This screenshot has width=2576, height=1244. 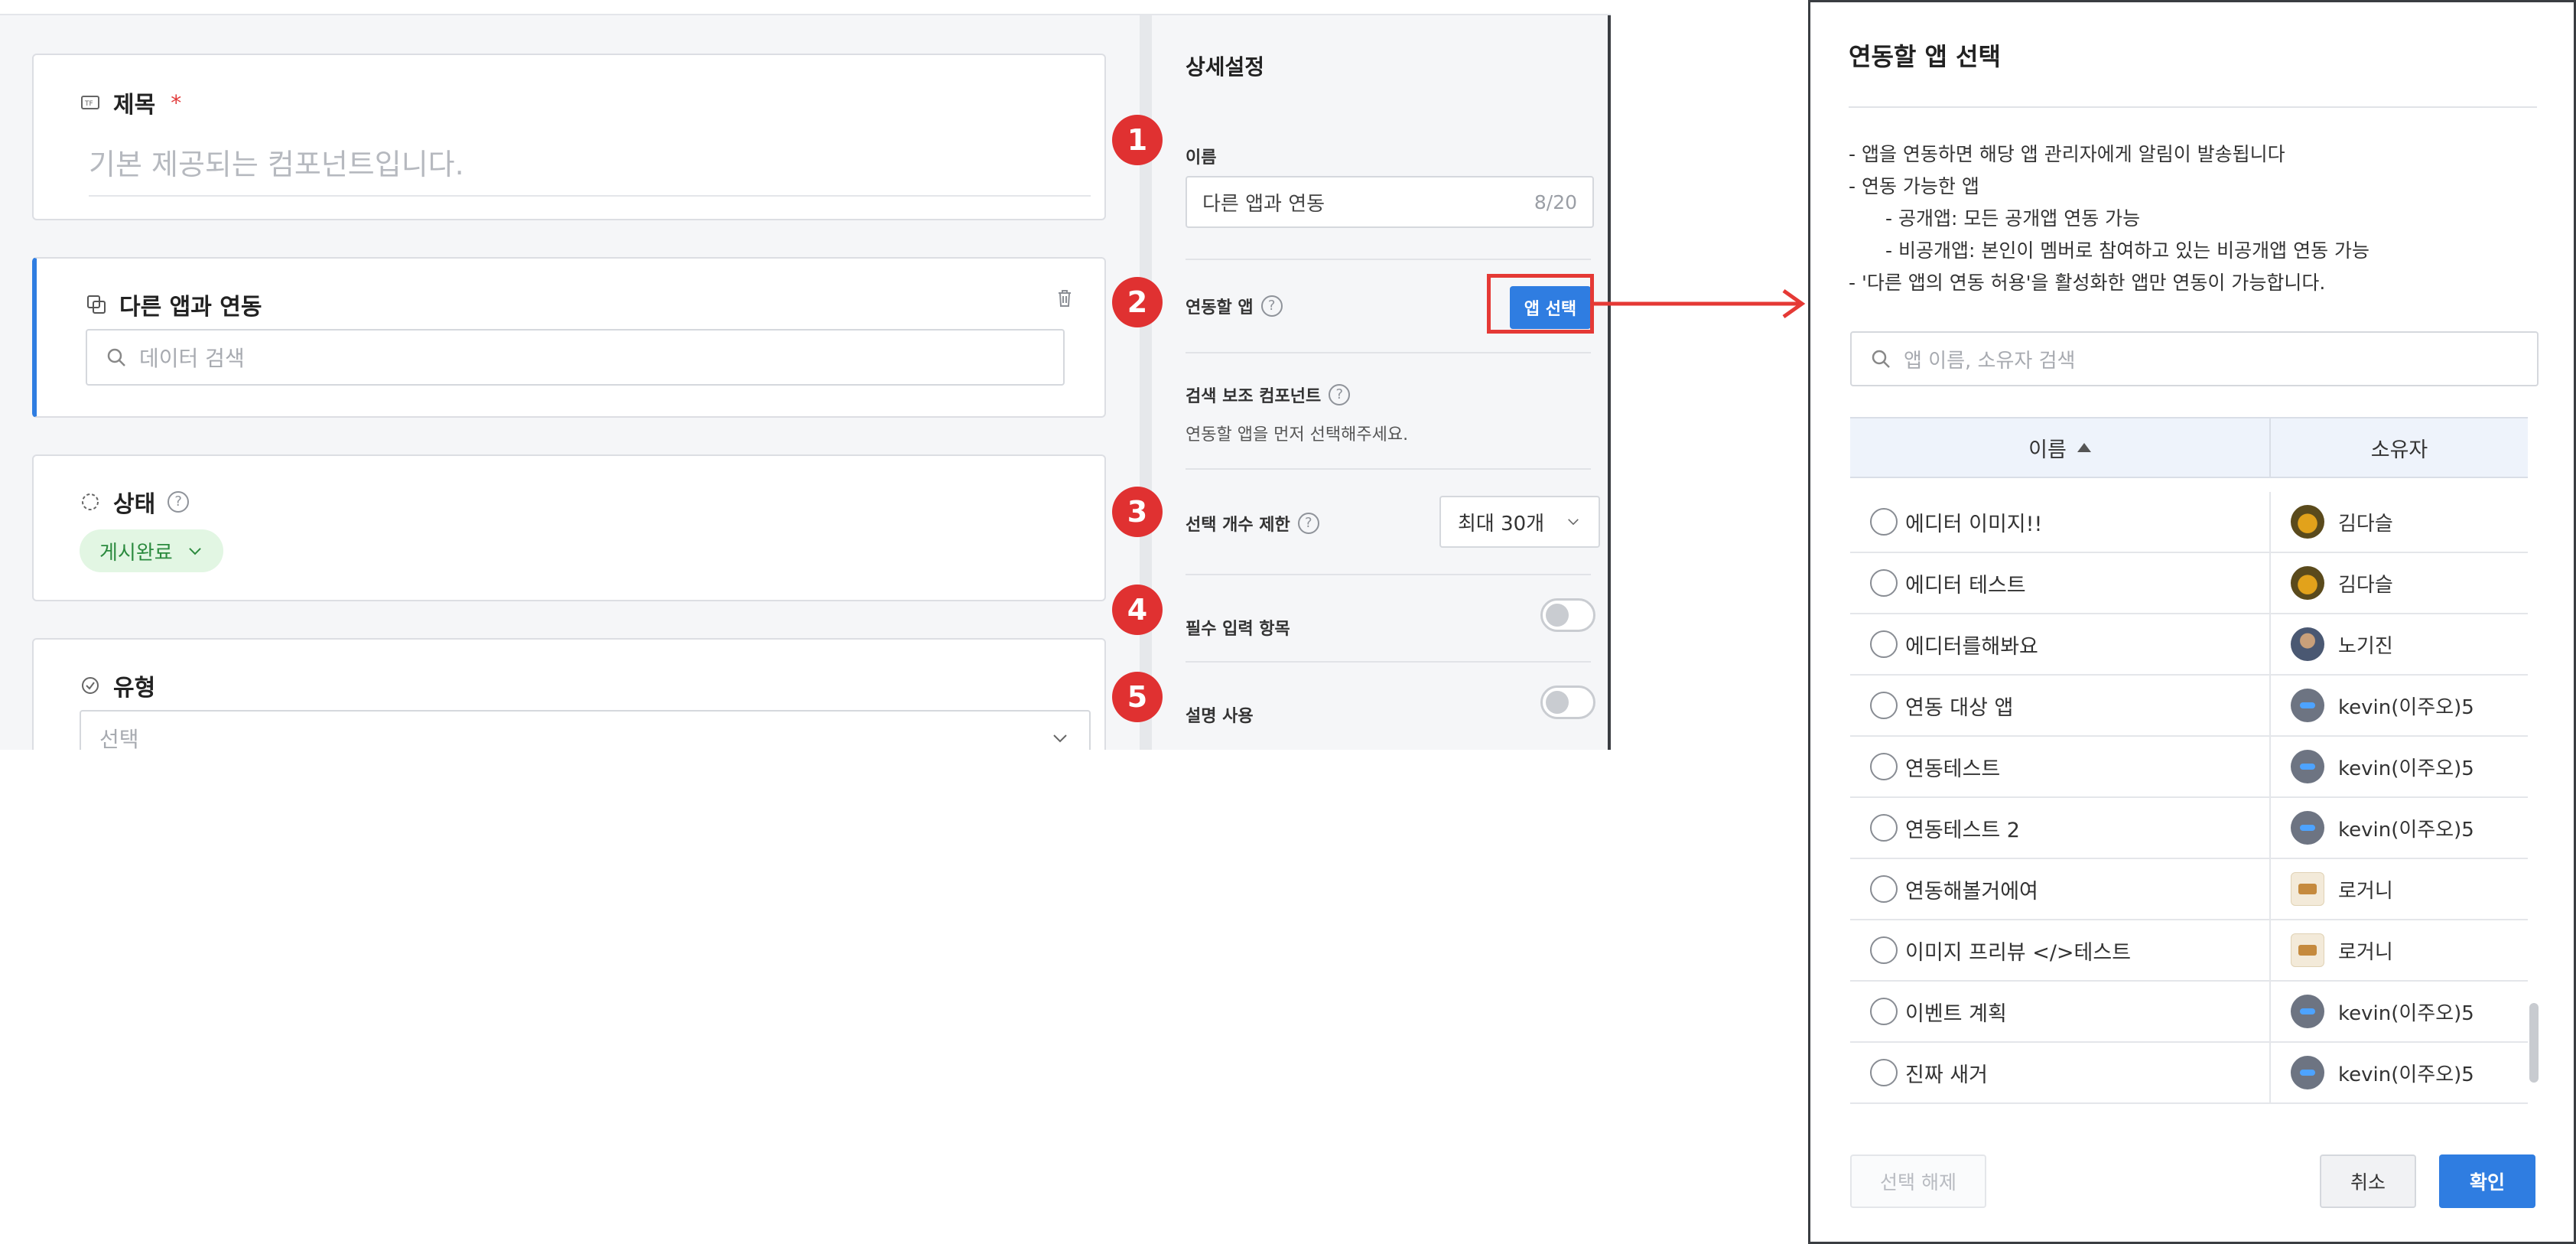 I want to click on table-row: 에디터 이미지!! 김다슬, so click(x=2189, y=522).